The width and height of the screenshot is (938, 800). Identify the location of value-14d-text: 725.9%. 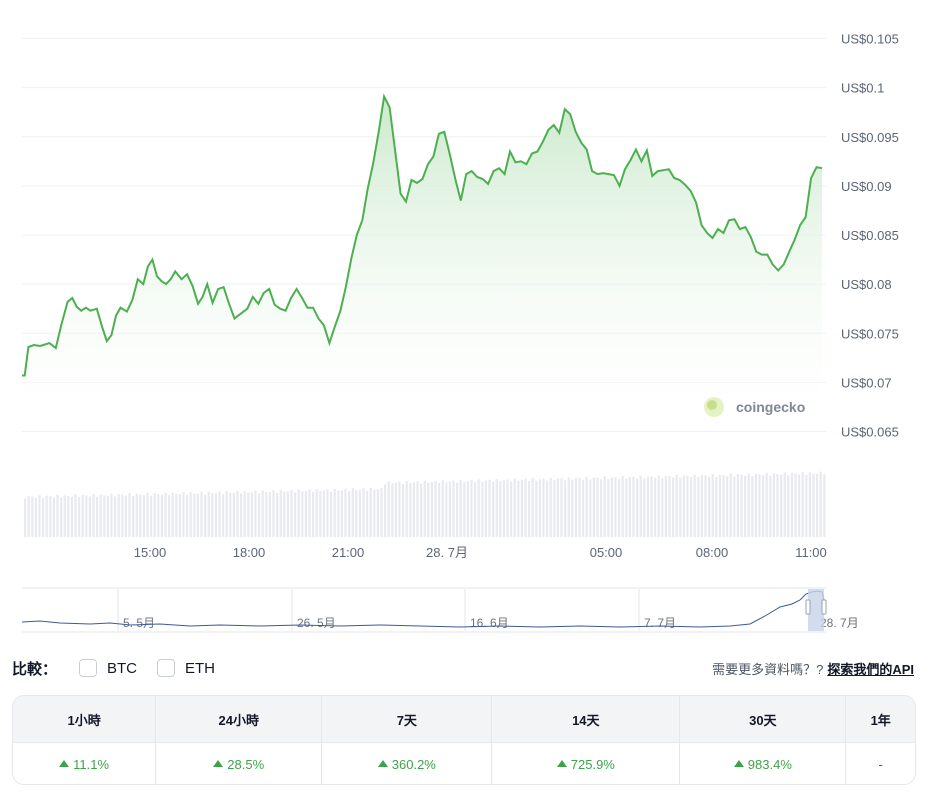
(592, 764).